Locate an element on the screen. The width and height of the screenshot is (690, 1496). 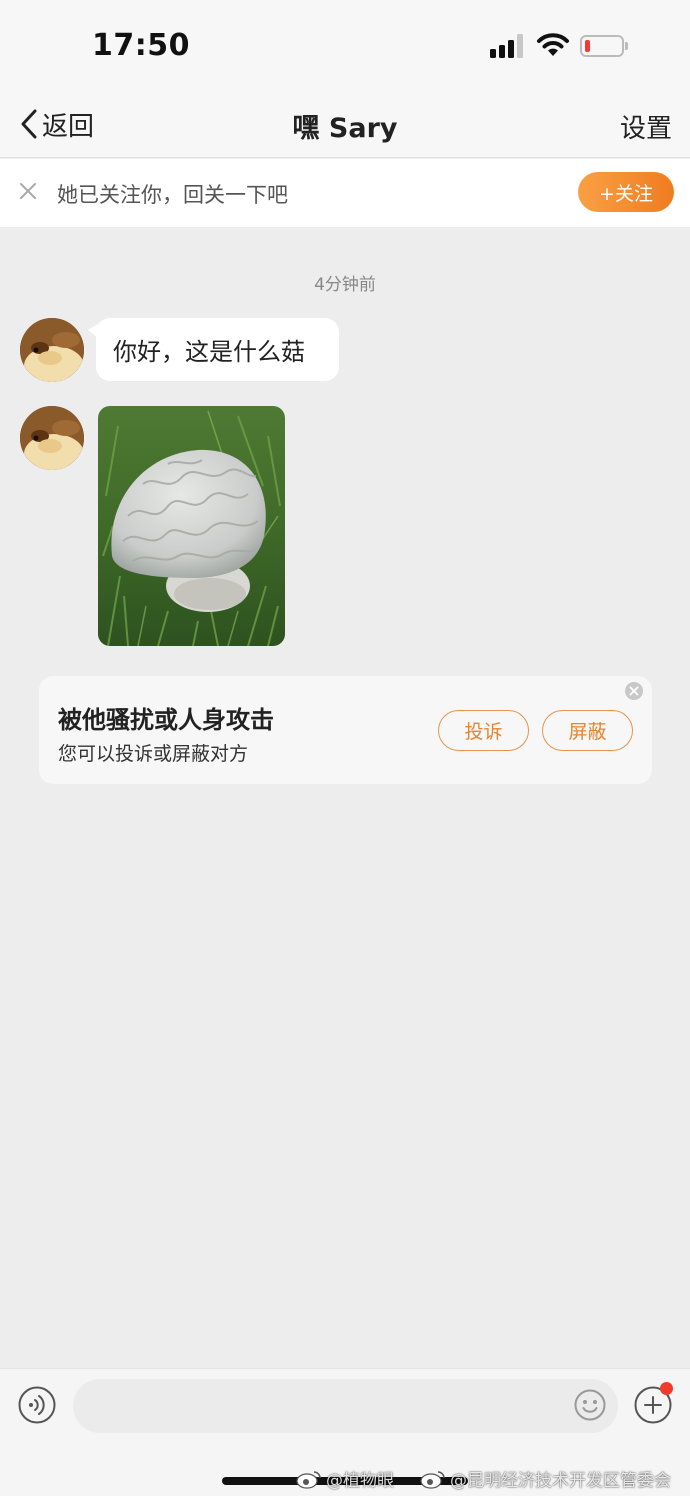
close-icon is located at coordinates (28, 191).